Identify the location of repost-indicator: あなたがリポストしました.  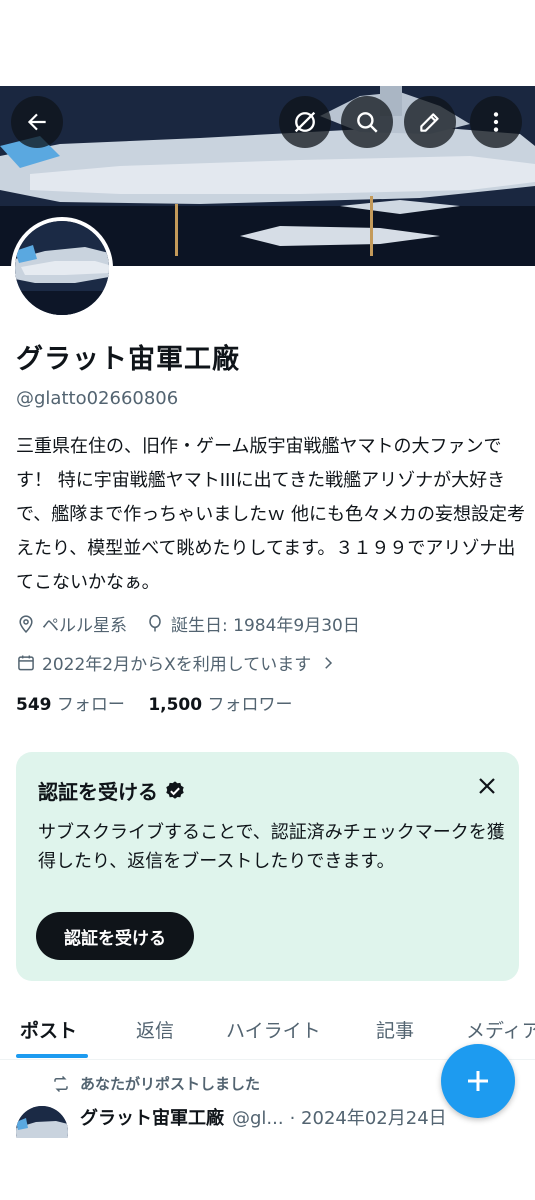
(156, 1083).